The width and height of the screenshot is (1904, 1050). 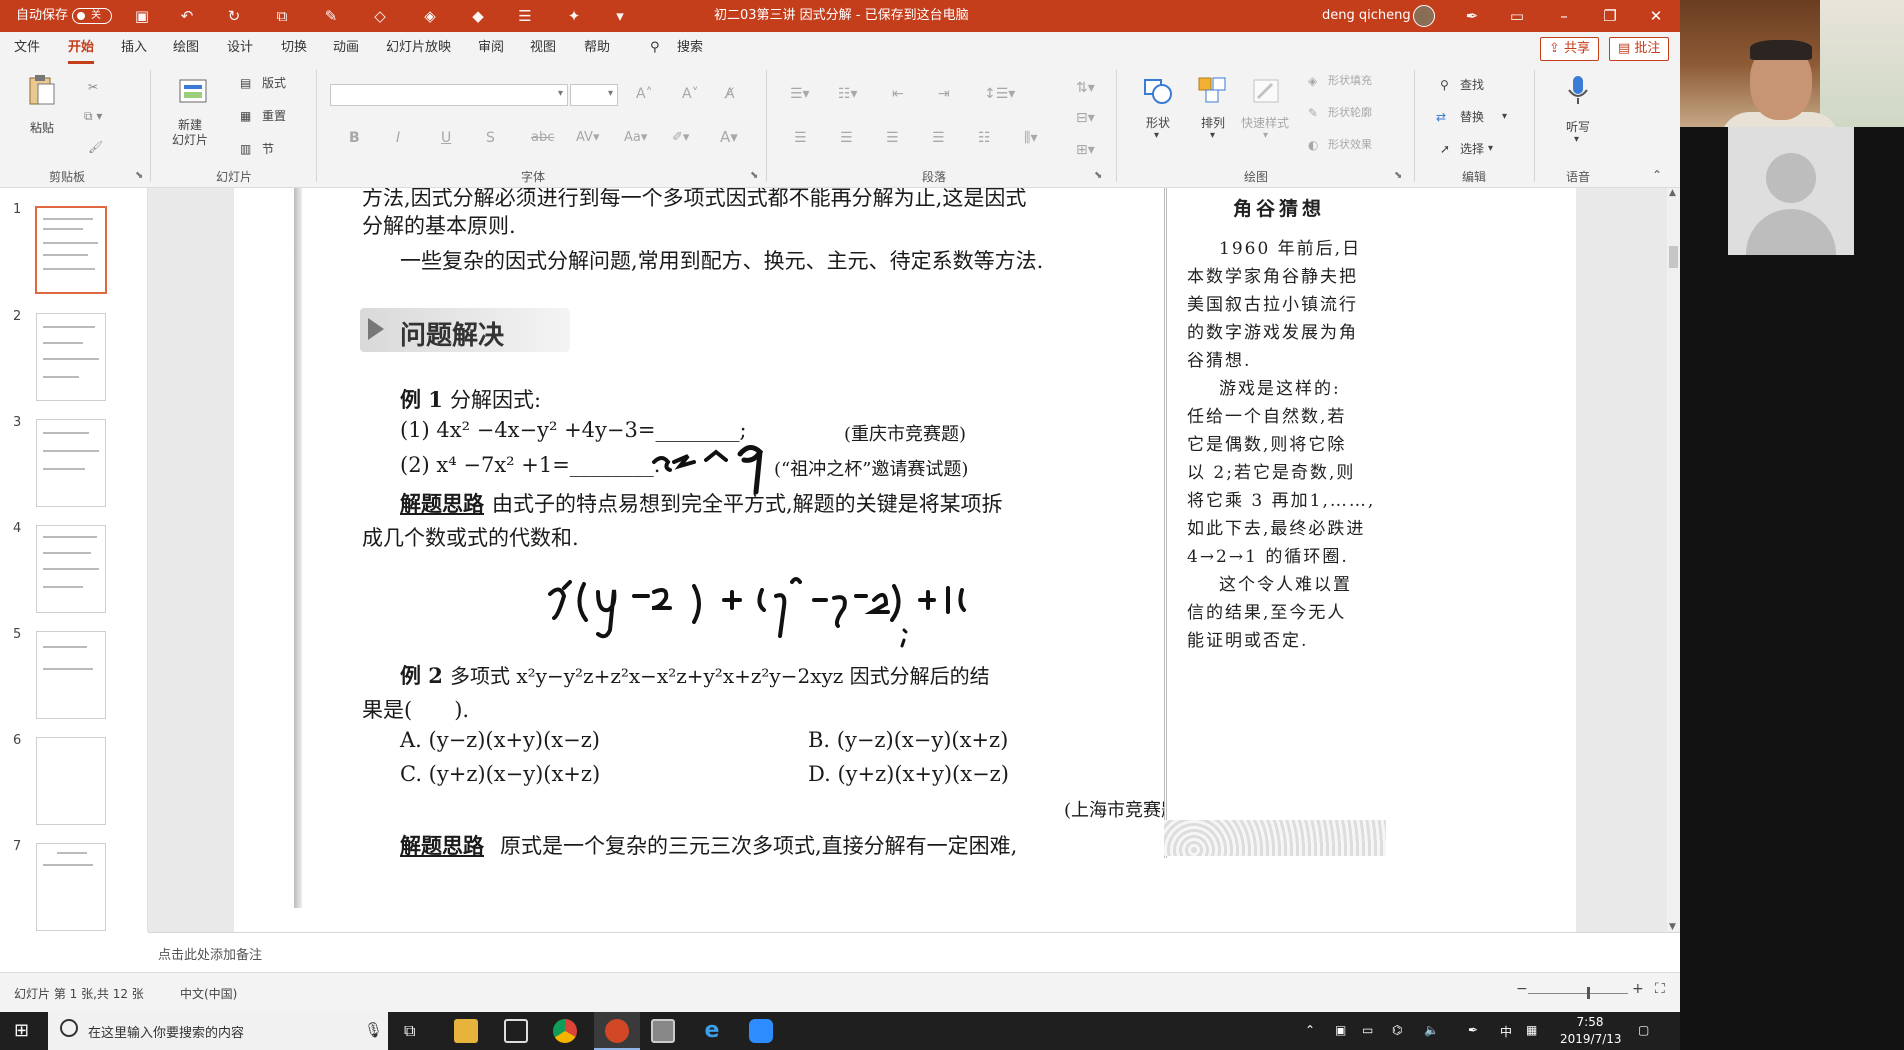 What do you see at coordinates (294, 48) in the screenshot?
I see `tab-transitions: 切换` at bounding box center [294, 48].